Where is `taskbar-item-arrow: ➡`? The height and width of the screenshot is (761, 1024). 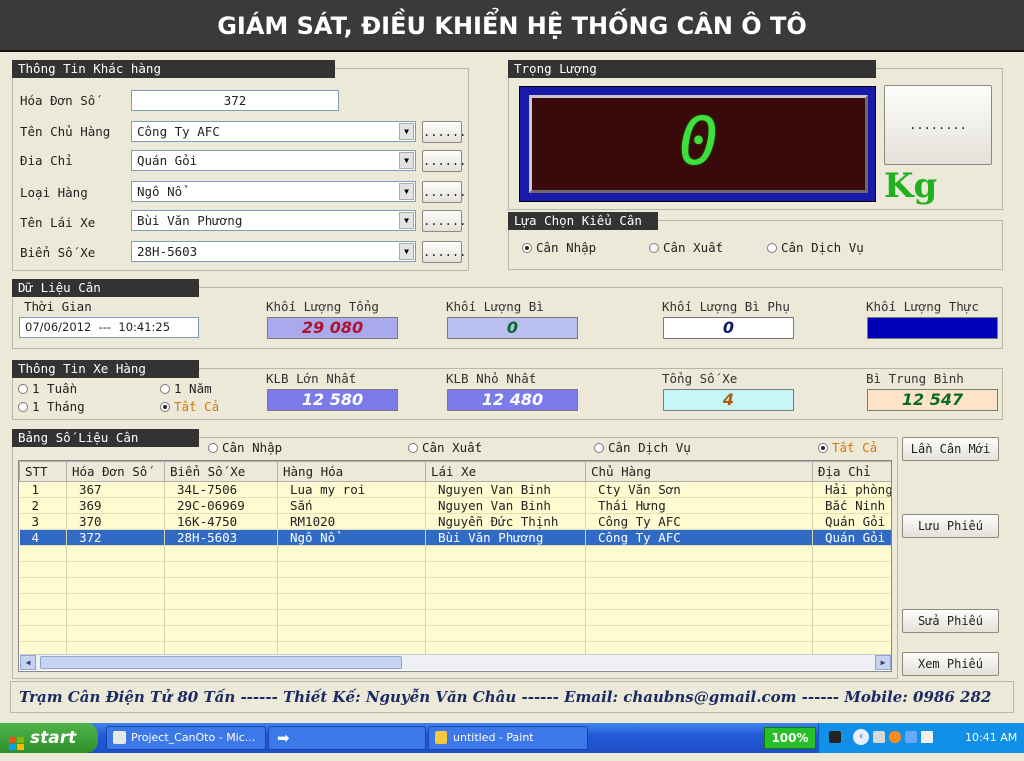 taskbar-item-arrow: ➡ is located at coordinates (347, 738).